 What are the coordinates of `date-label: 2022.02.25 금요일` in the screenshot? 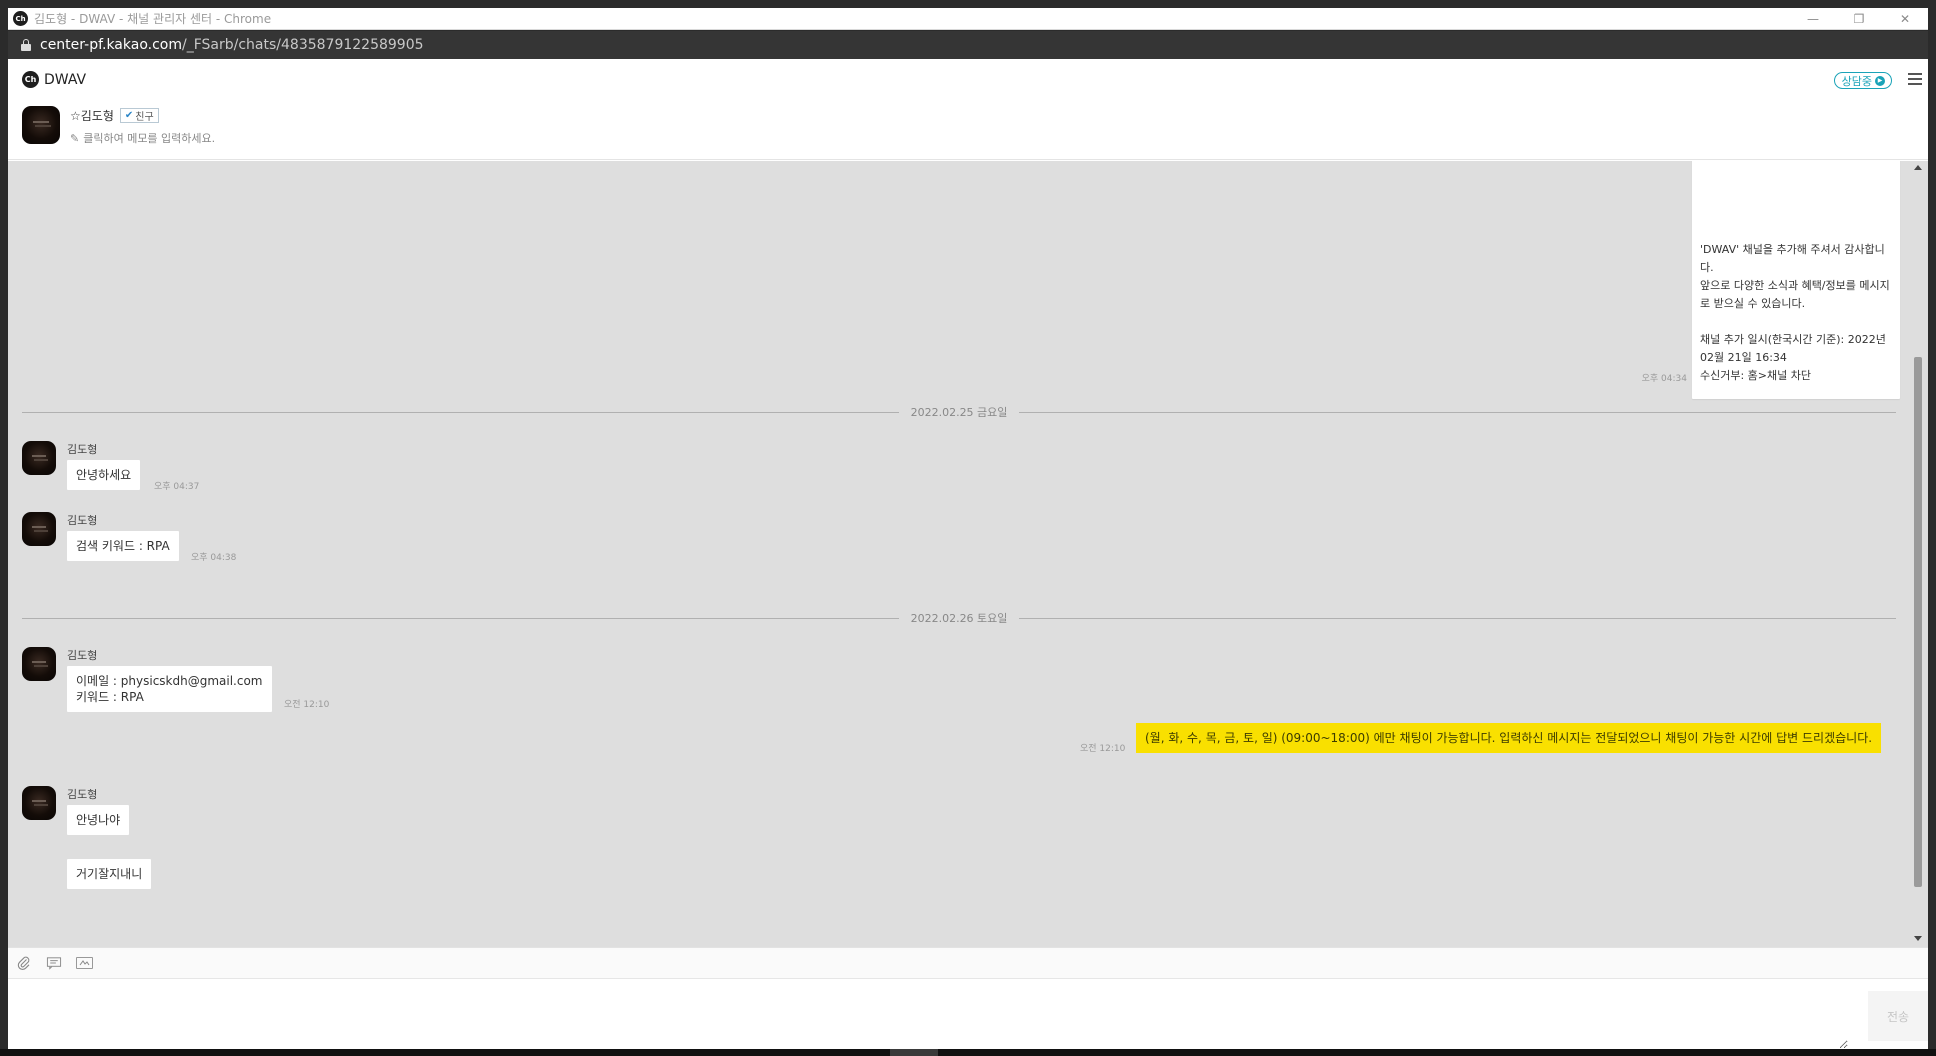 It's located at (959, 412).